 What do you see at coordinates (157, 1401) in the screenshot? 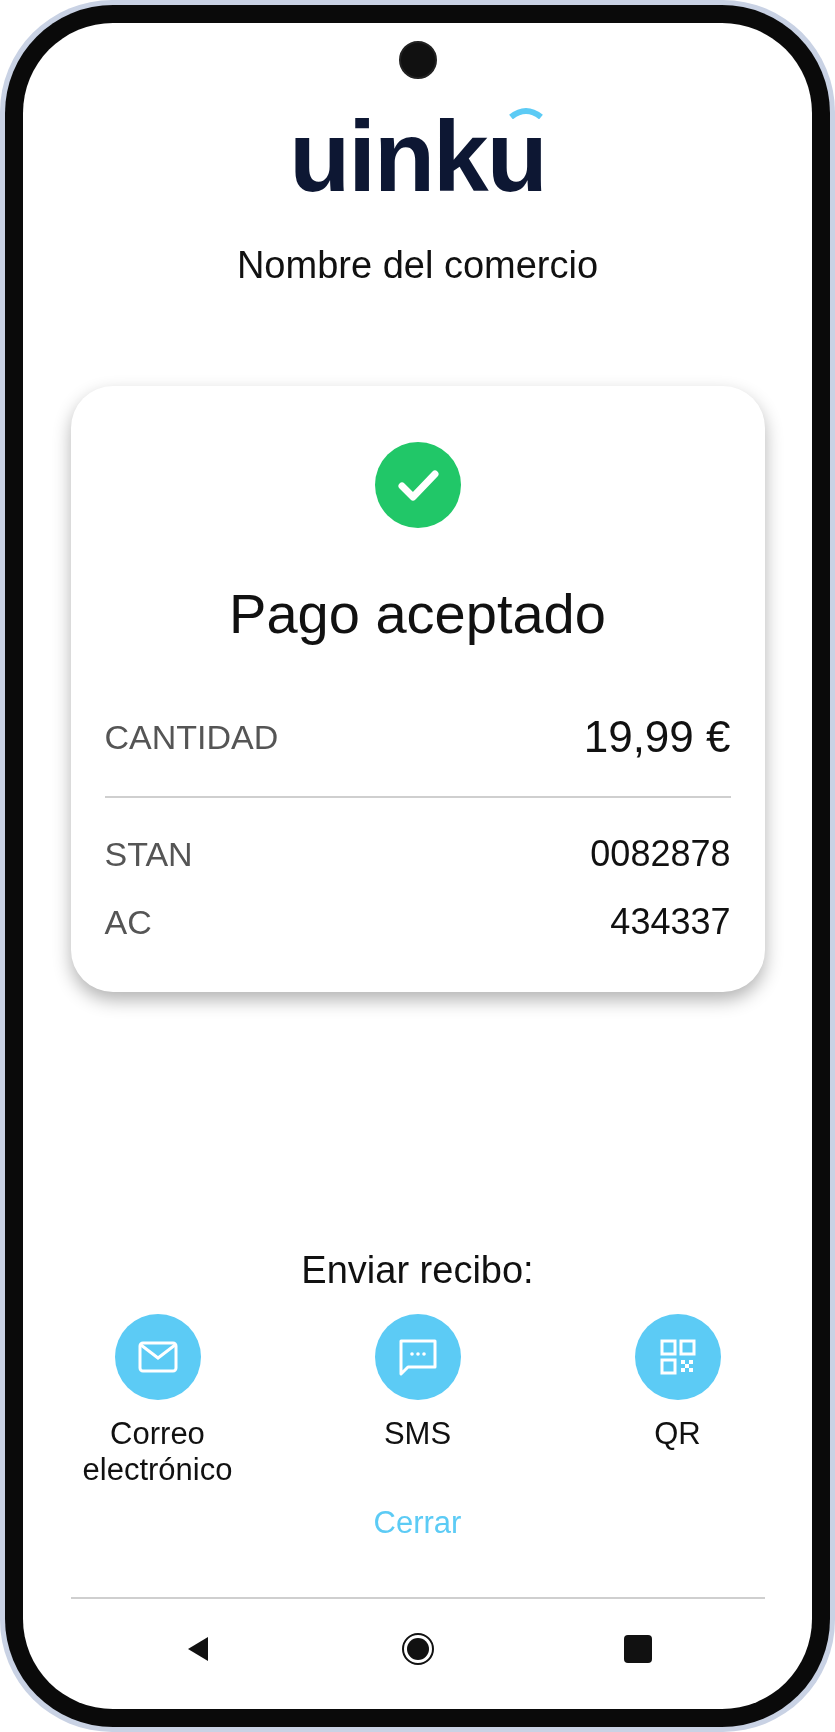
I see `receipt-option-button: Correo electrónico` at bounding box center [157, 1401].